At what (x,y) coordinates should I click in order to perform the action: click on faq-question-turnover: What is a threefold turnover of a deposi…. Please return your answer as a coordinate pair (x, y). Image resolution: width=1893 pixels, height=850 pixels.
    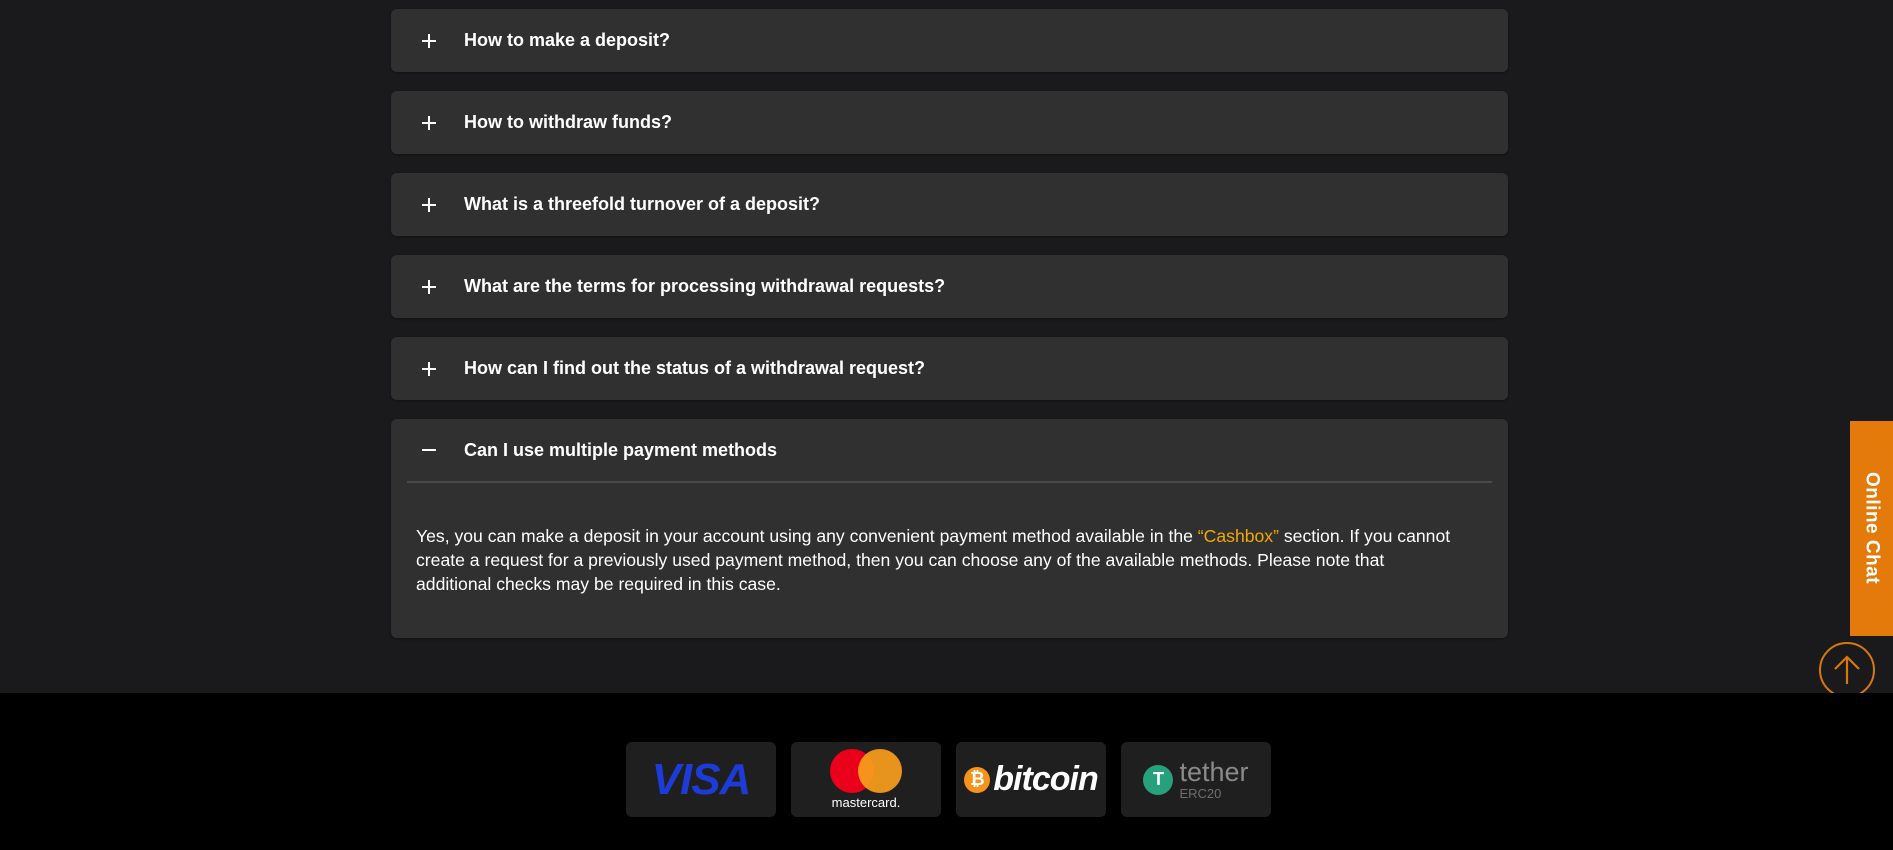
    Looking at the image, I should click on (949, 204).